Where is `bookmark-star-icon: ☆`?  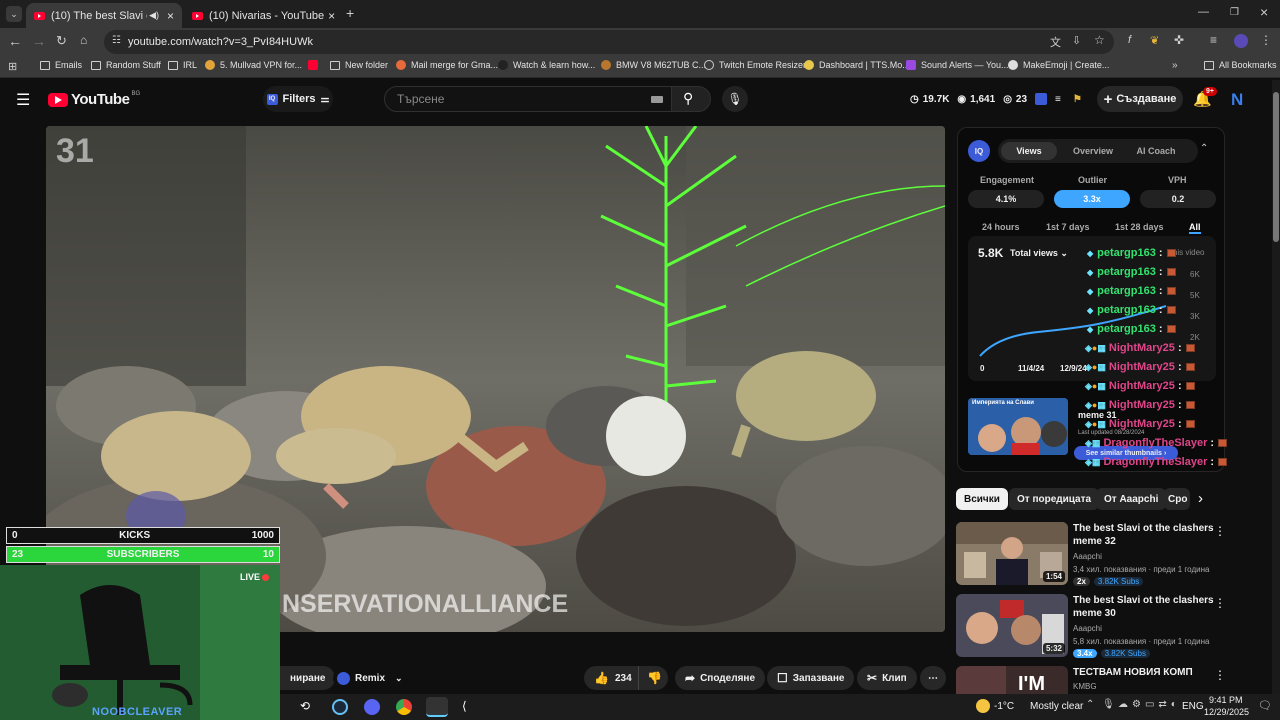 bookmark-star-icon: ☆ is located at coordinates (1099, 40).